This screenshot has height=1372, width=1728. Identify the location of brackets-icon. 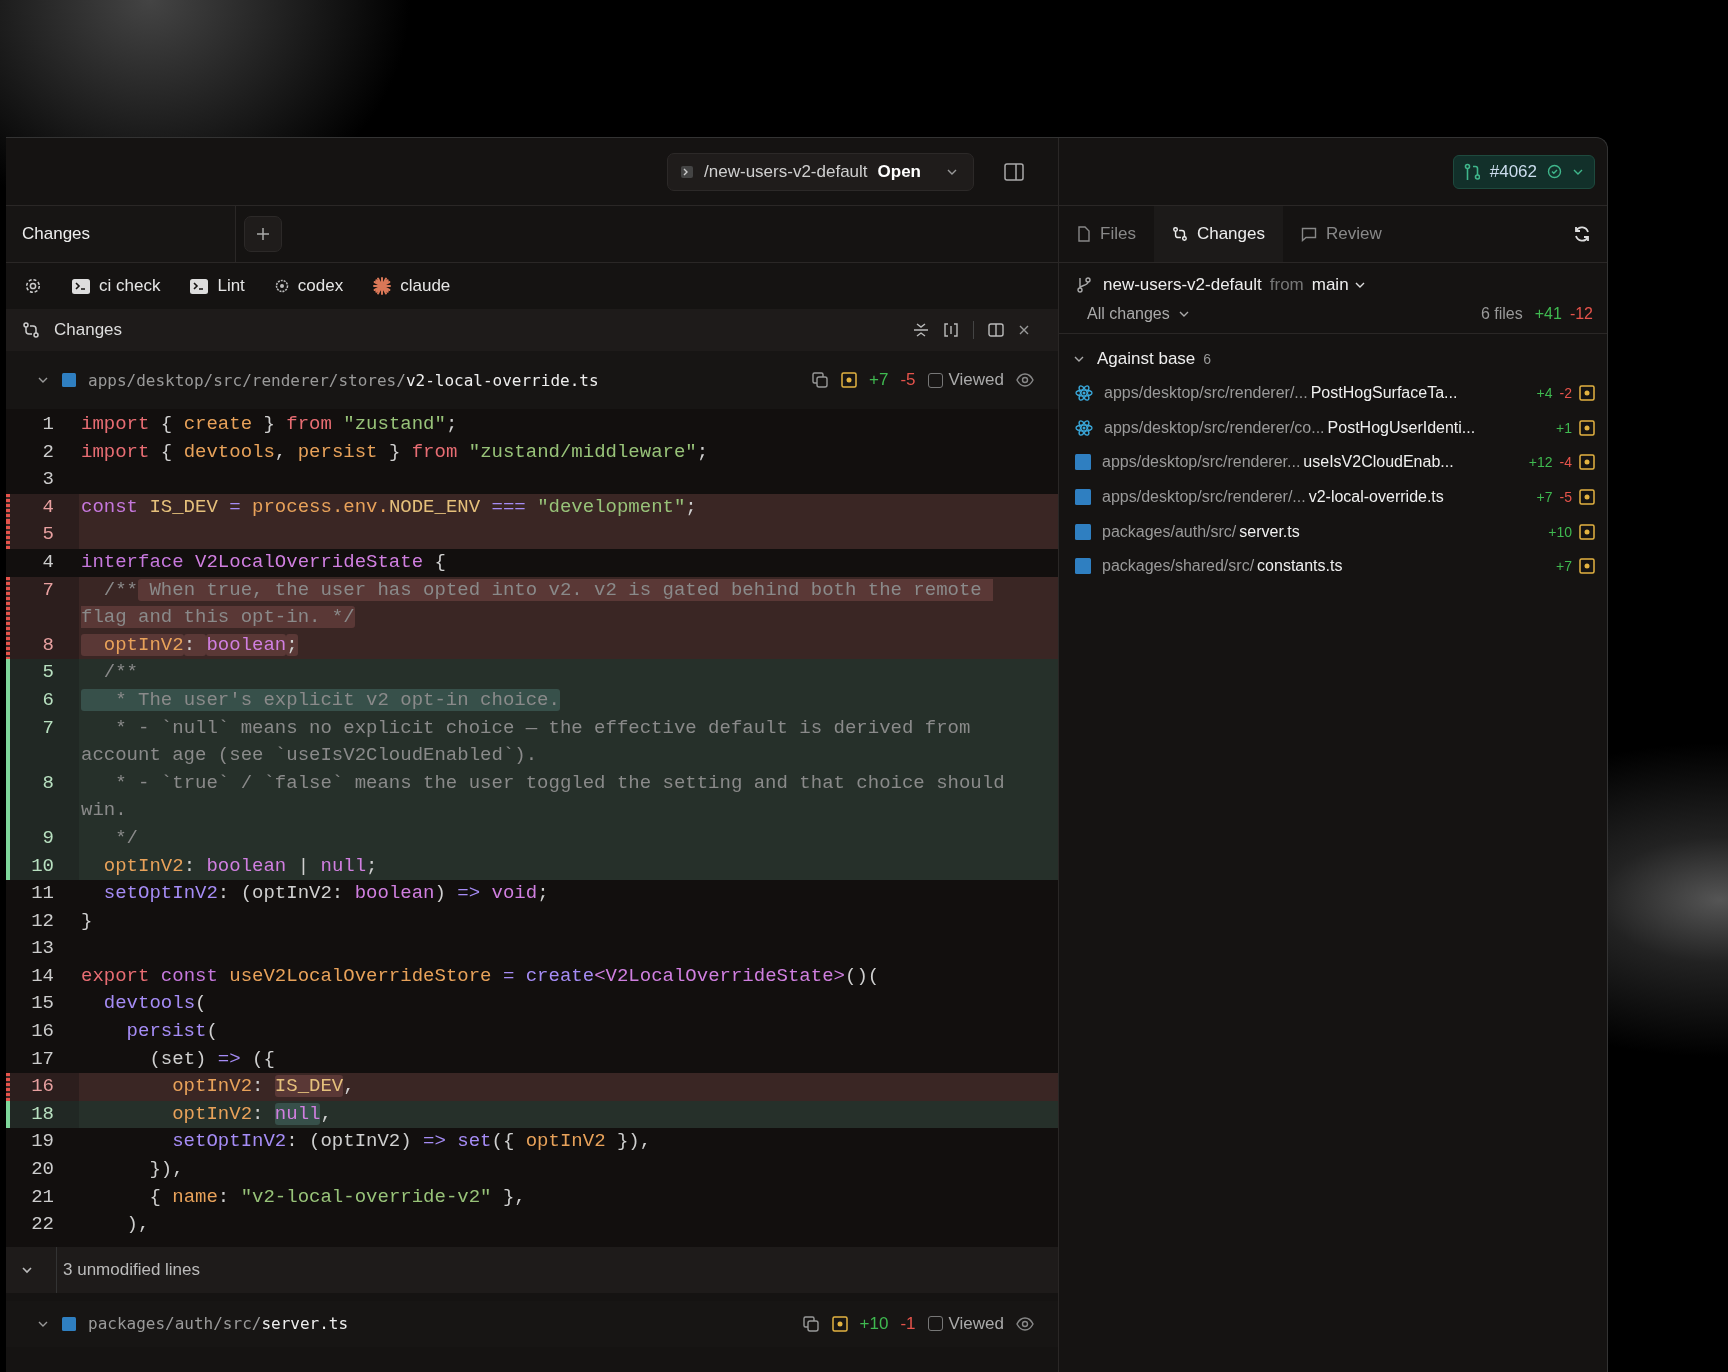
(951, 330).